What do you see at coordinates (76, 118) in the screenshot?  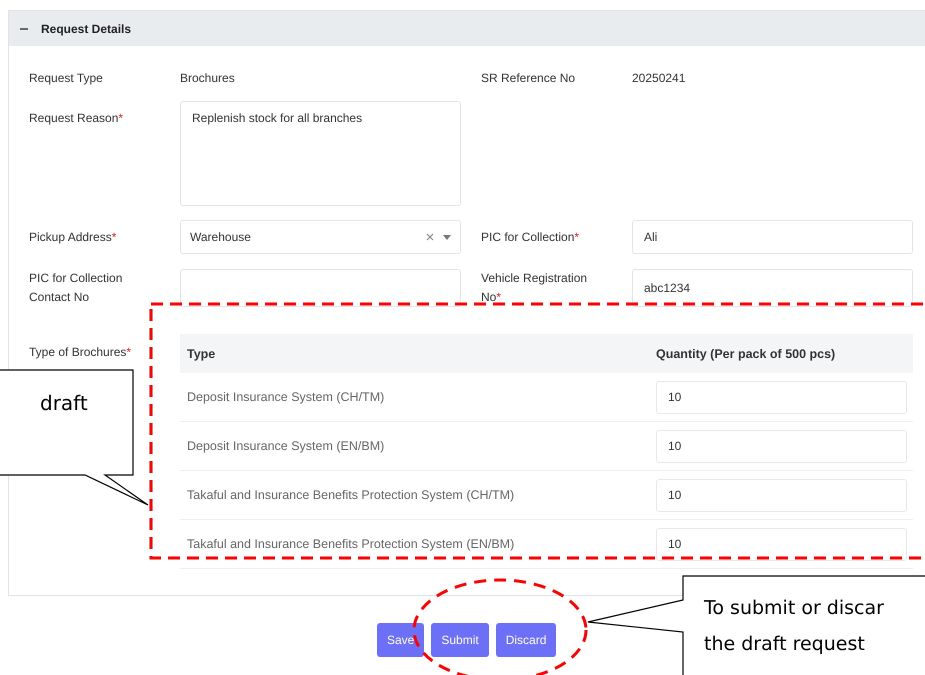 I see `field-label: Request Reason*` at bounding box center [76, 118].